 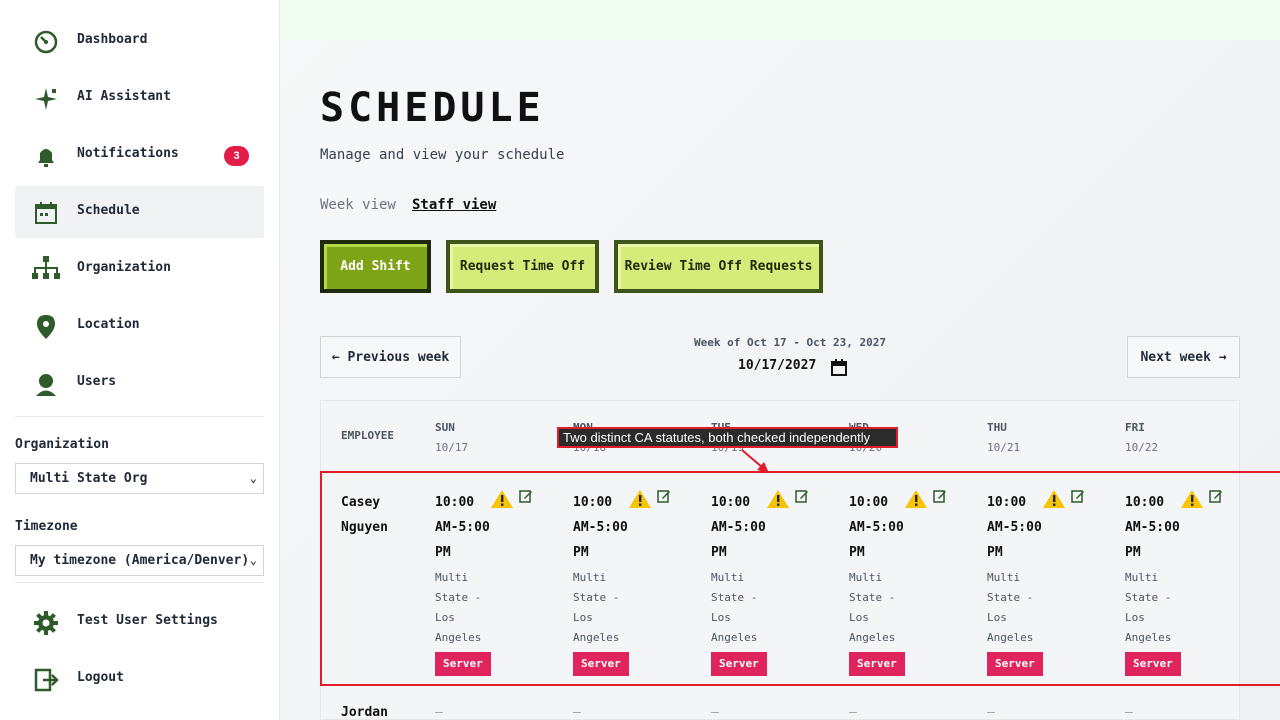 What do you see at coordinates (451, 438) in the screenshot?
I see `column-header-sun: SUN 10/17` at bounding box center [451, 438].